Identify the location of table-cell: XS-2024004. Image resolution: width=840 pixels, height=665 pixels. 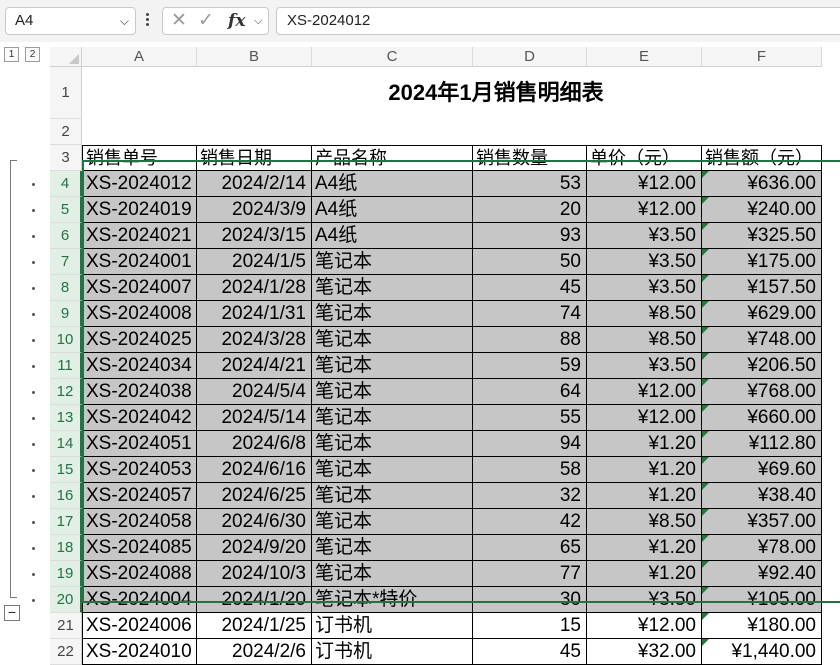
(139, 600).